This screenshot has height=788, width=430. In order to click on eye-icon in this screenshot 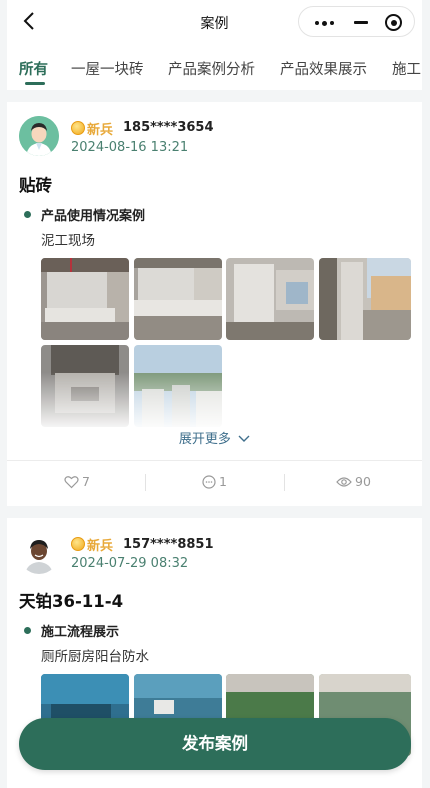, I will do `click(344, 481)`.